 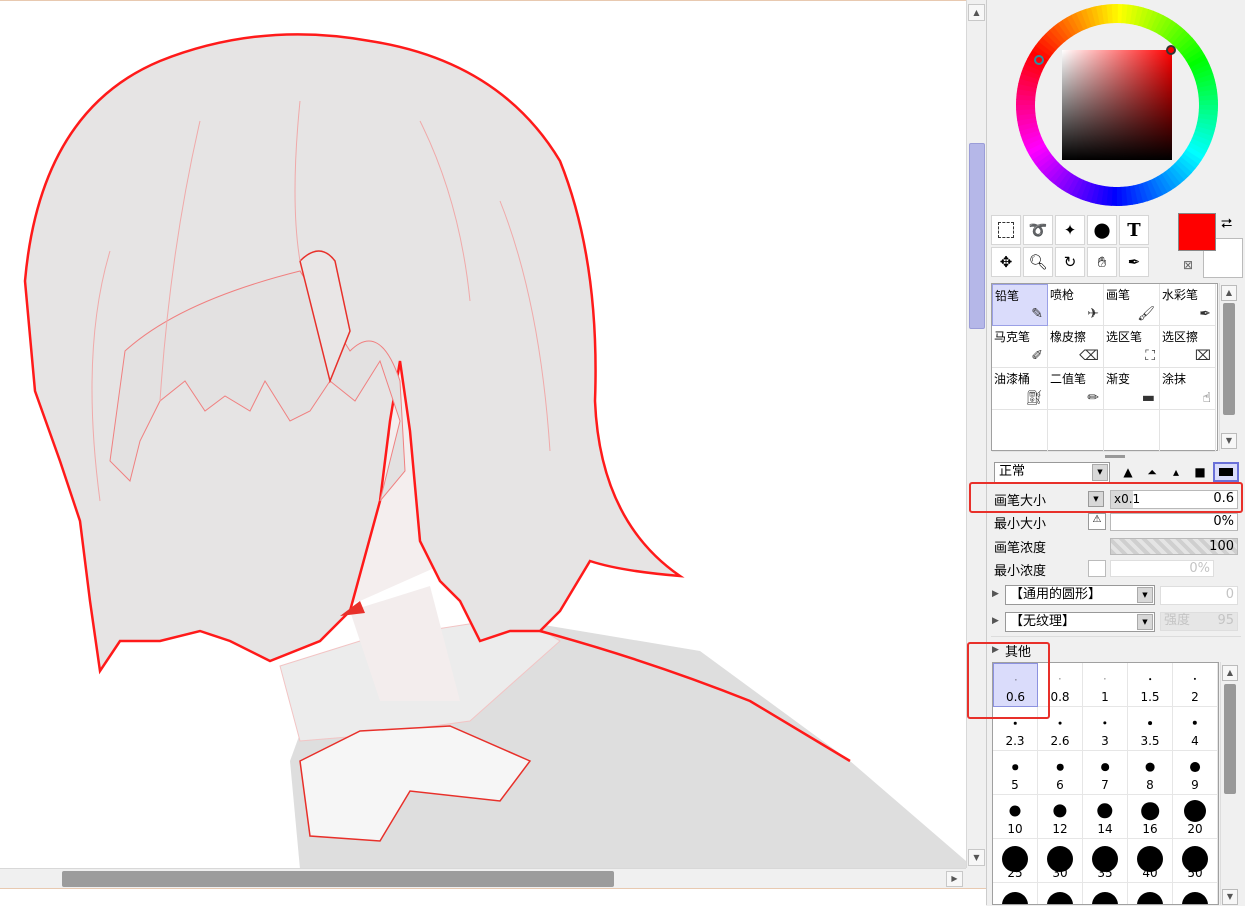 I want to click on size-option: 1, so click(x=1105, y=685).